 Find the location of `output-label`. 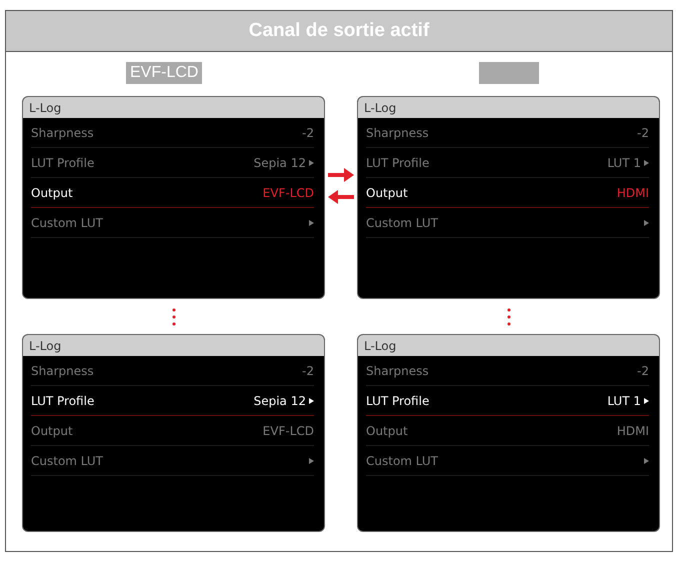

output-label is located at coordinates (508, 73).